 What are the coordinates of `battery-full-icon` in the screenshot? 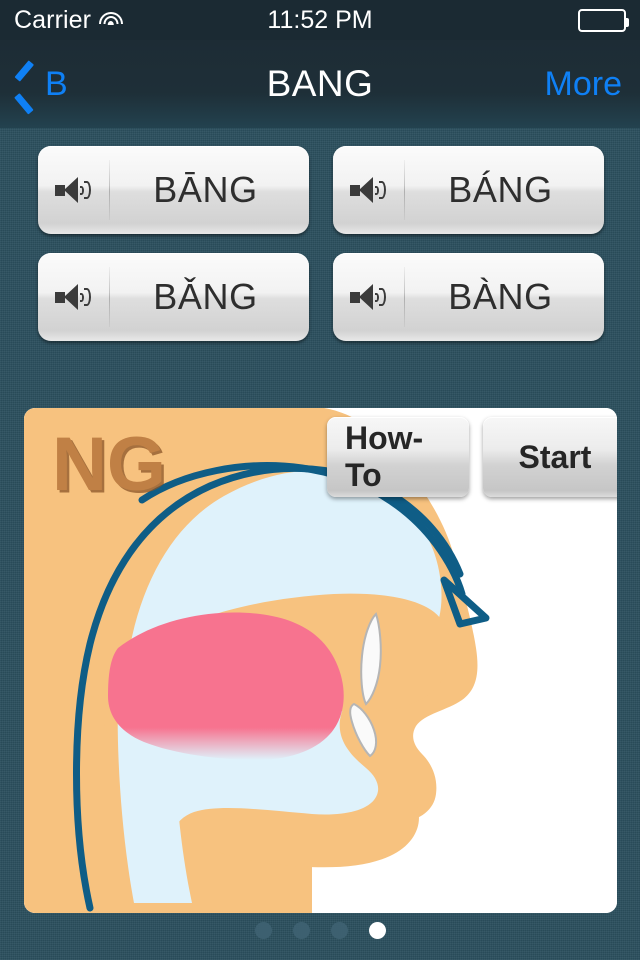 It's located at (603, 20).